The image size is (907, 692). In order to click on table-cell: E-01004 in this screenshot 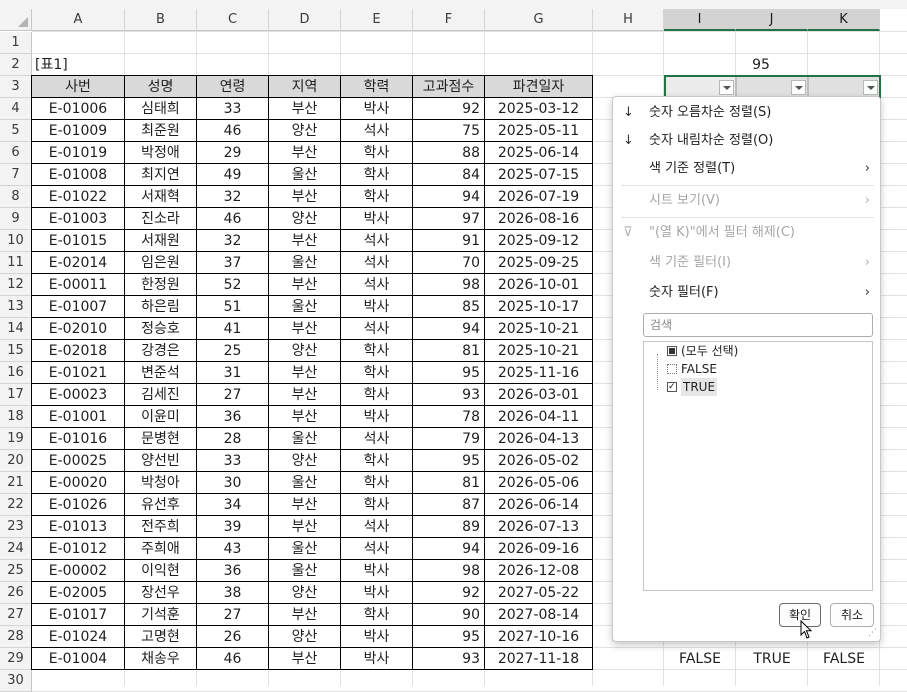, I will do `click(78, 658)`.